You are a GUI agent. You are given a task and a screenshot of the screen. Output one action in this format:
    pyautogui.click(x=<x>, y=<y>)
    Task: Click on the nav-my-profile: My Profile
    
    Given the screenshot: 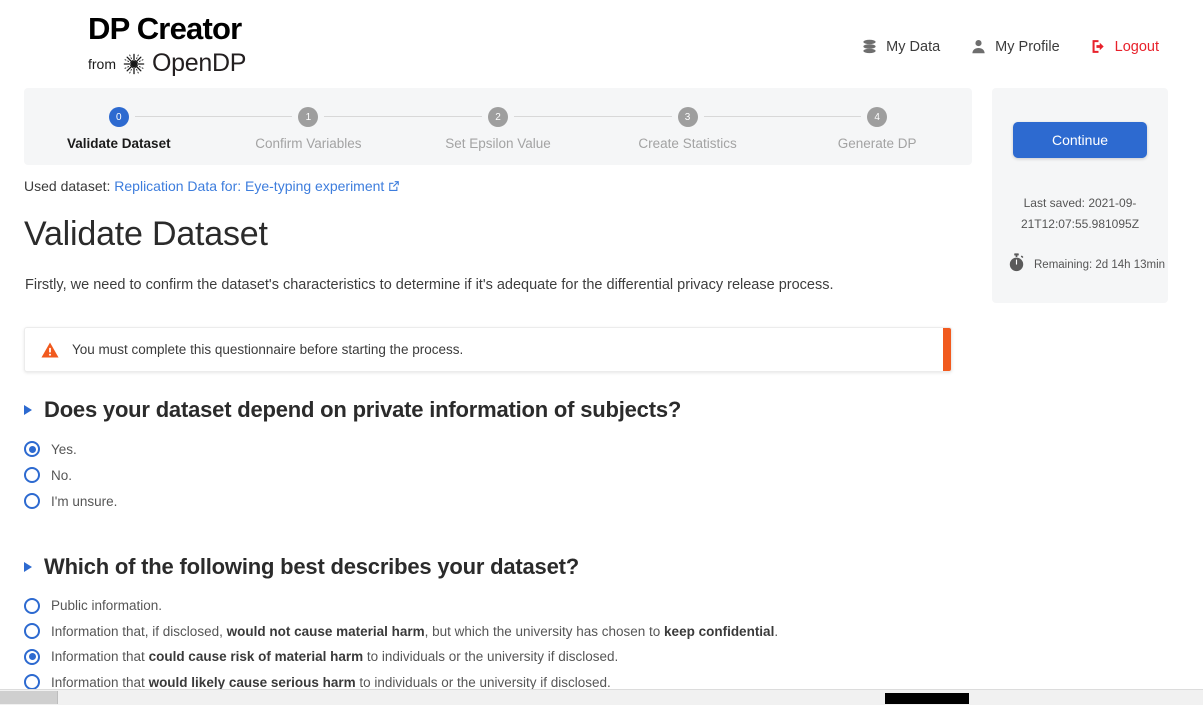 What is the action you would take?
    pyautogui.click(x=1015, y=46)
    